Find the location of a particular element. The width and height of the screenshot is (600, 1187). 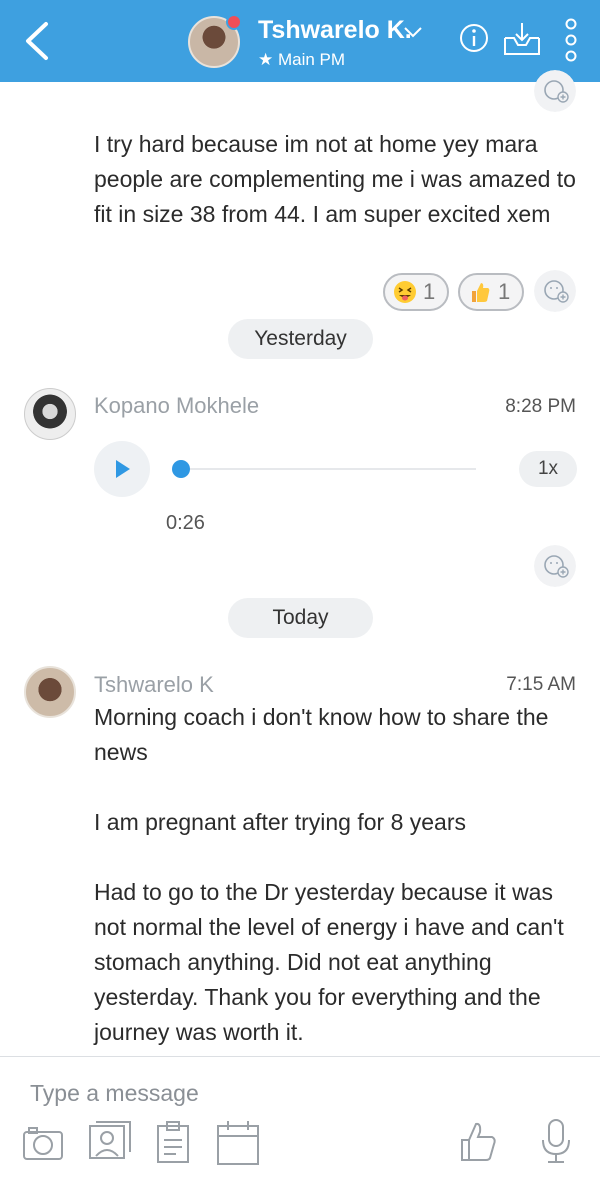

contact-name: Tshwarelo K. is located at coordinates (335, 30).